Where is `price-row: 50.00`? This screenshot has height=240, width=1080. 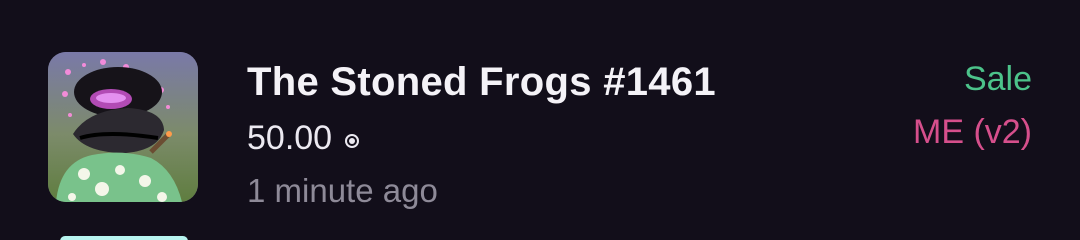 price-row: 50.00 is located at coordinates (303, 138).